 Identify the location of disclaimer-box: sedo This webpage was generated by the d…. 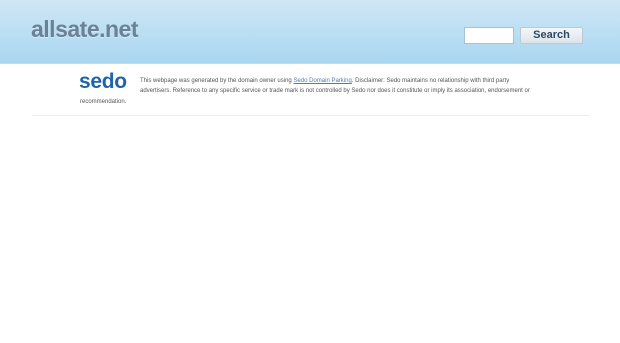
(311, 90).